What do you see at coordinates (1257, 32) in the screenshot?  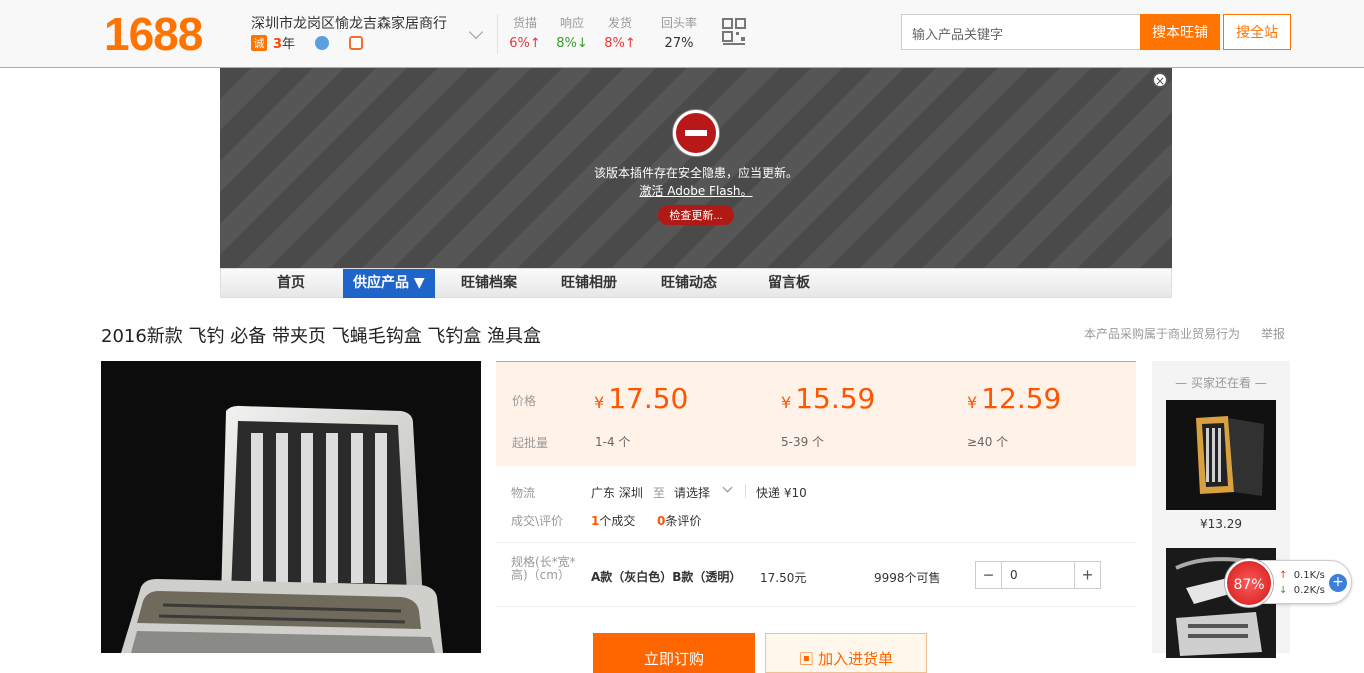 I see `search-site-button: 搜全站` at bounding box center [1257, 32].